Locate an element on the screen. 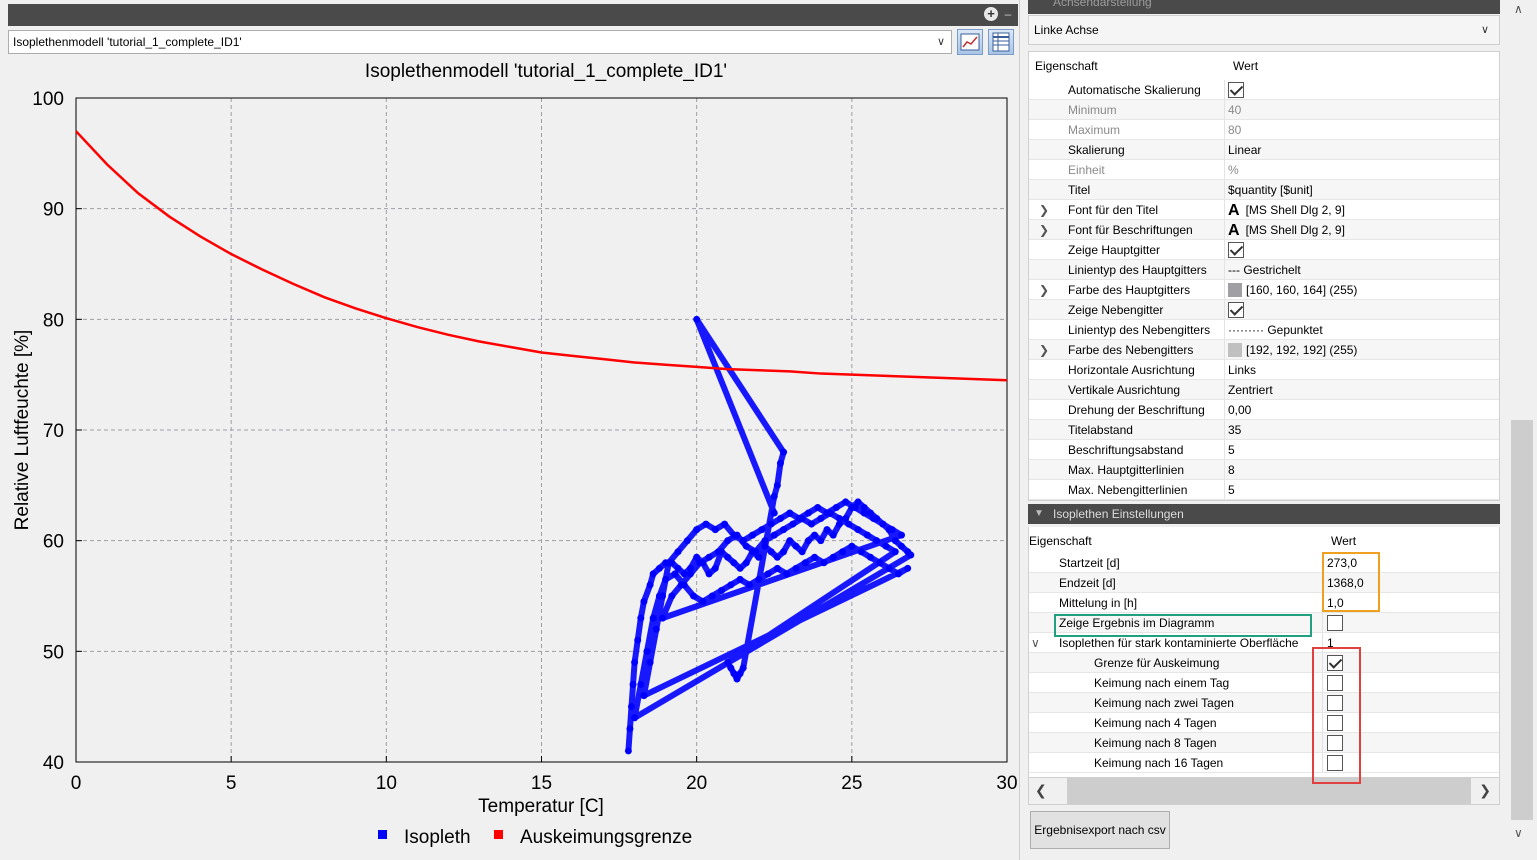 The height and width of the screenshot is (860, 1537). property-row: Minimum 40 is located at coordinates (1264, 110).